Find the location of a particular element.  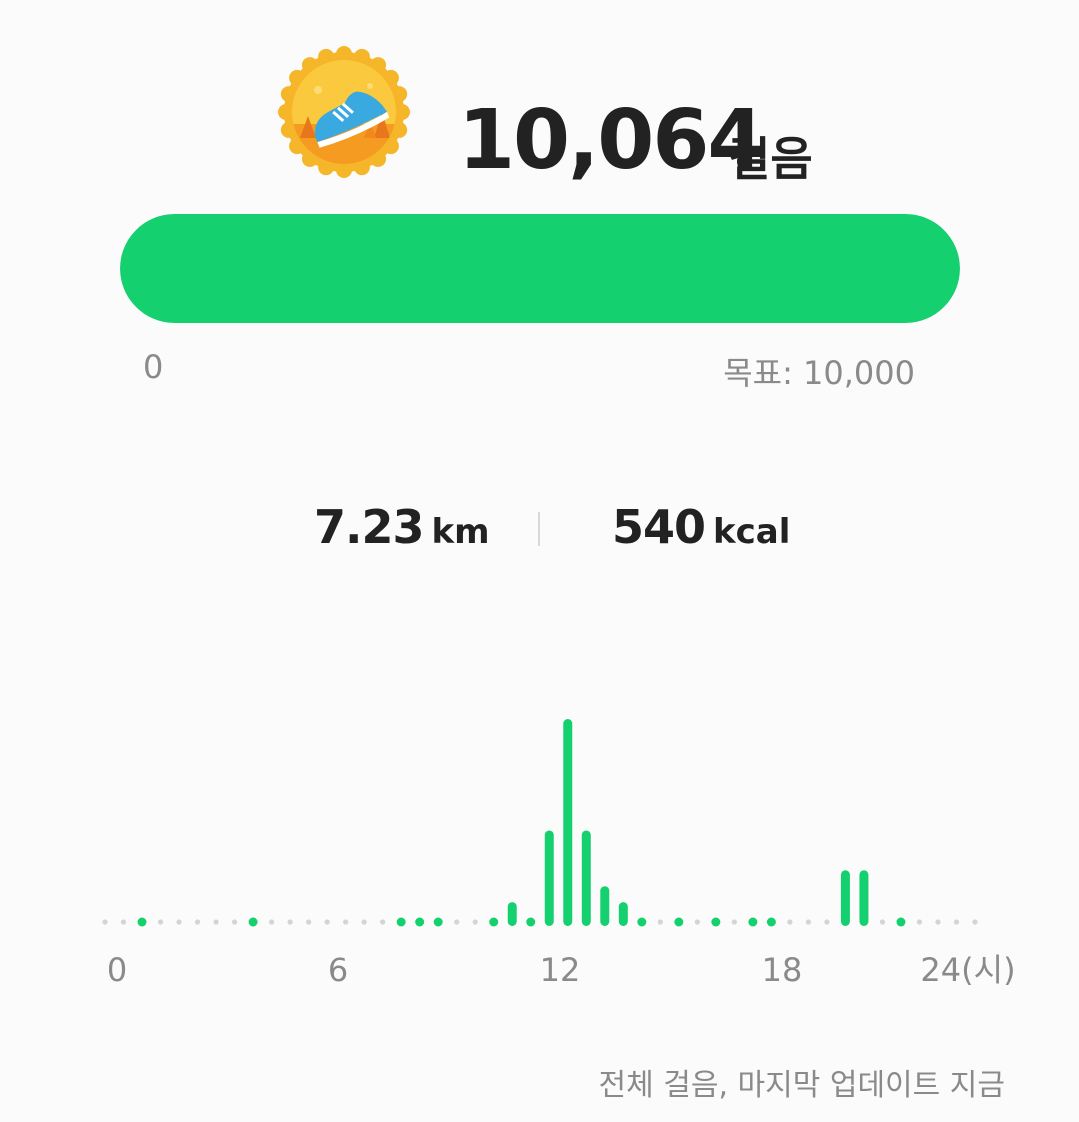

step-goal-progress-fill is located at coordinates (540, 268).